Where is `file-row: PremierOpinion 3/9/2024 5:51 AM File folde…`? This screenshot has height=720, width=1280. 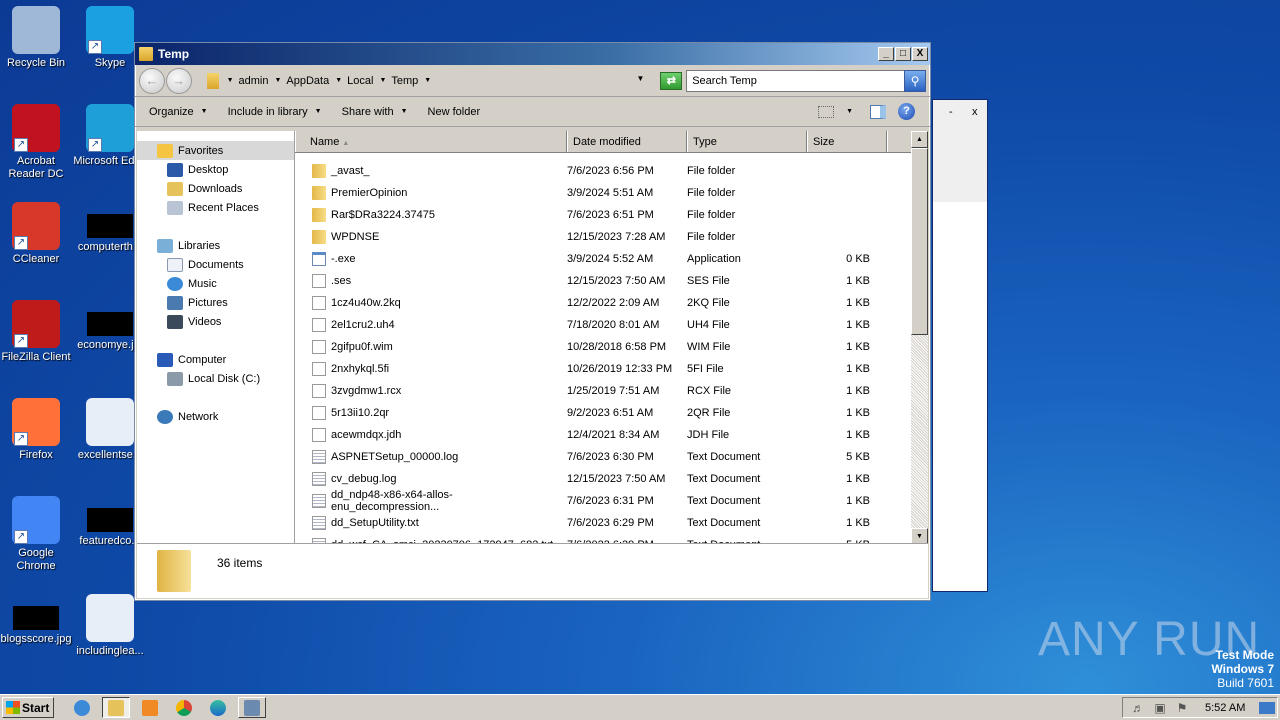 file-row: PremierOpinion 3/9/2024 5:51 AM File folde… is located at coordinates (611, 193).